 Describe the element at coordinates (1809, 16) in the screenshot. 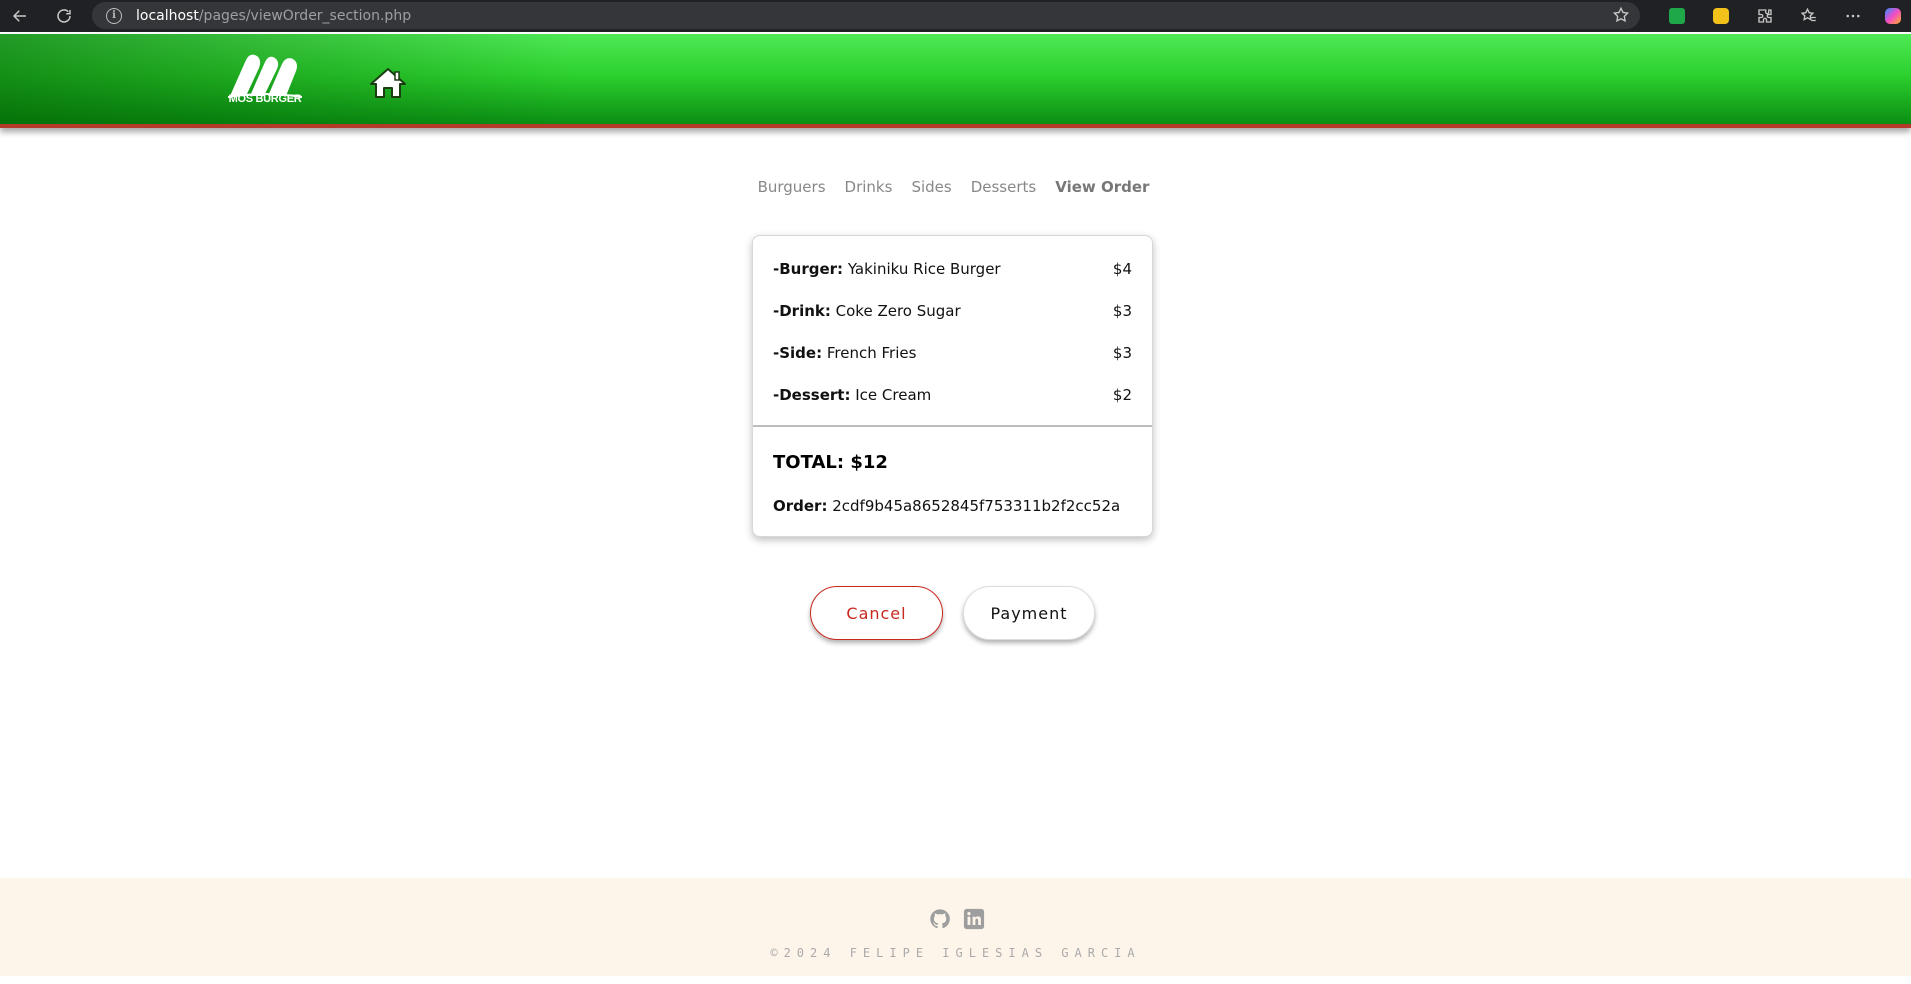

I see `favorites-icon` at that location.